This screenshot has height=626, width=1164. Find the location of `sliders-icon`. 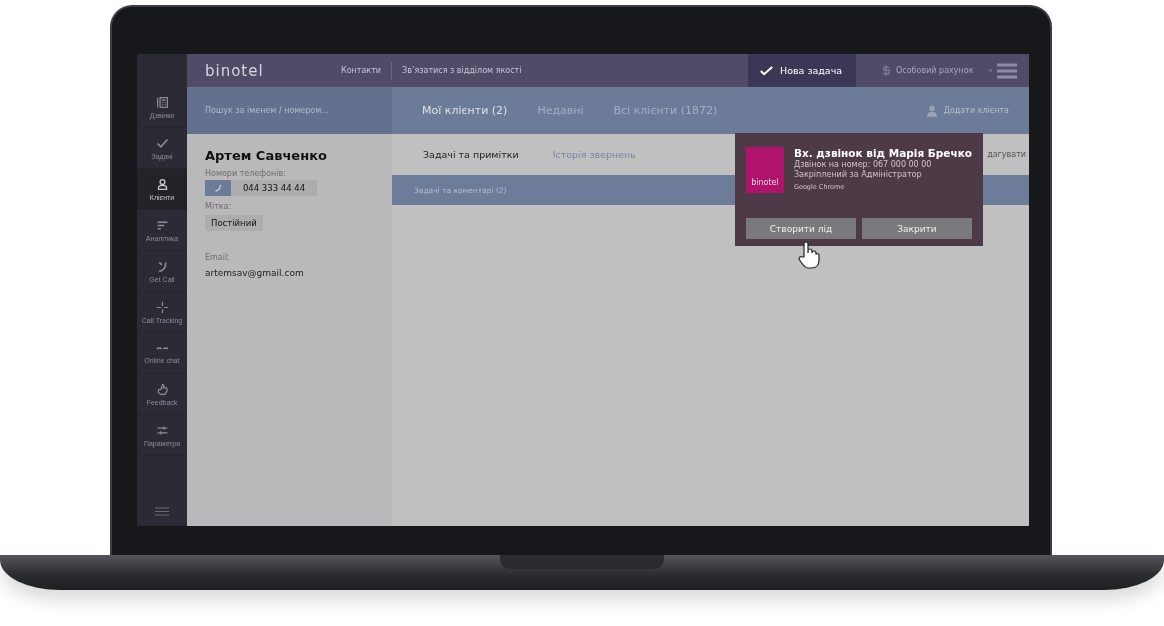

sliders-icon is located at coordinates (162, 430).